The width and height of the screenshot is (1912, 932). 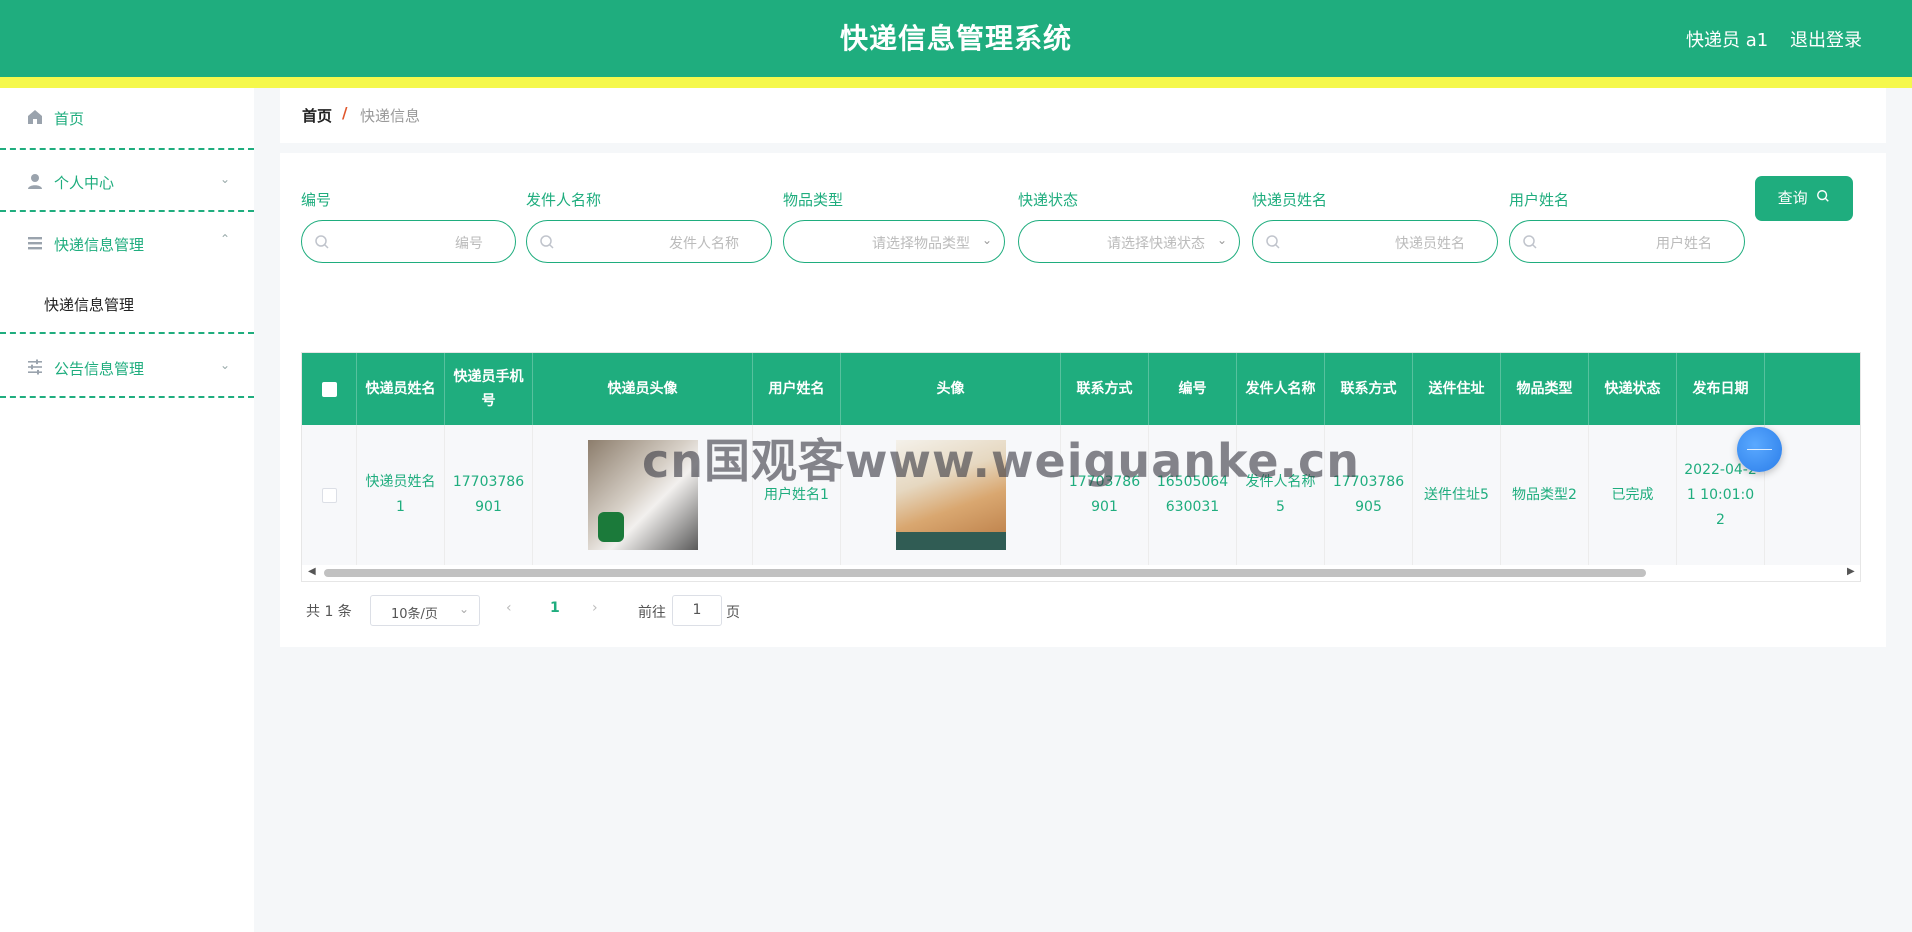 I want to click on goto-page-input: 1, so click(x=697, y=610).